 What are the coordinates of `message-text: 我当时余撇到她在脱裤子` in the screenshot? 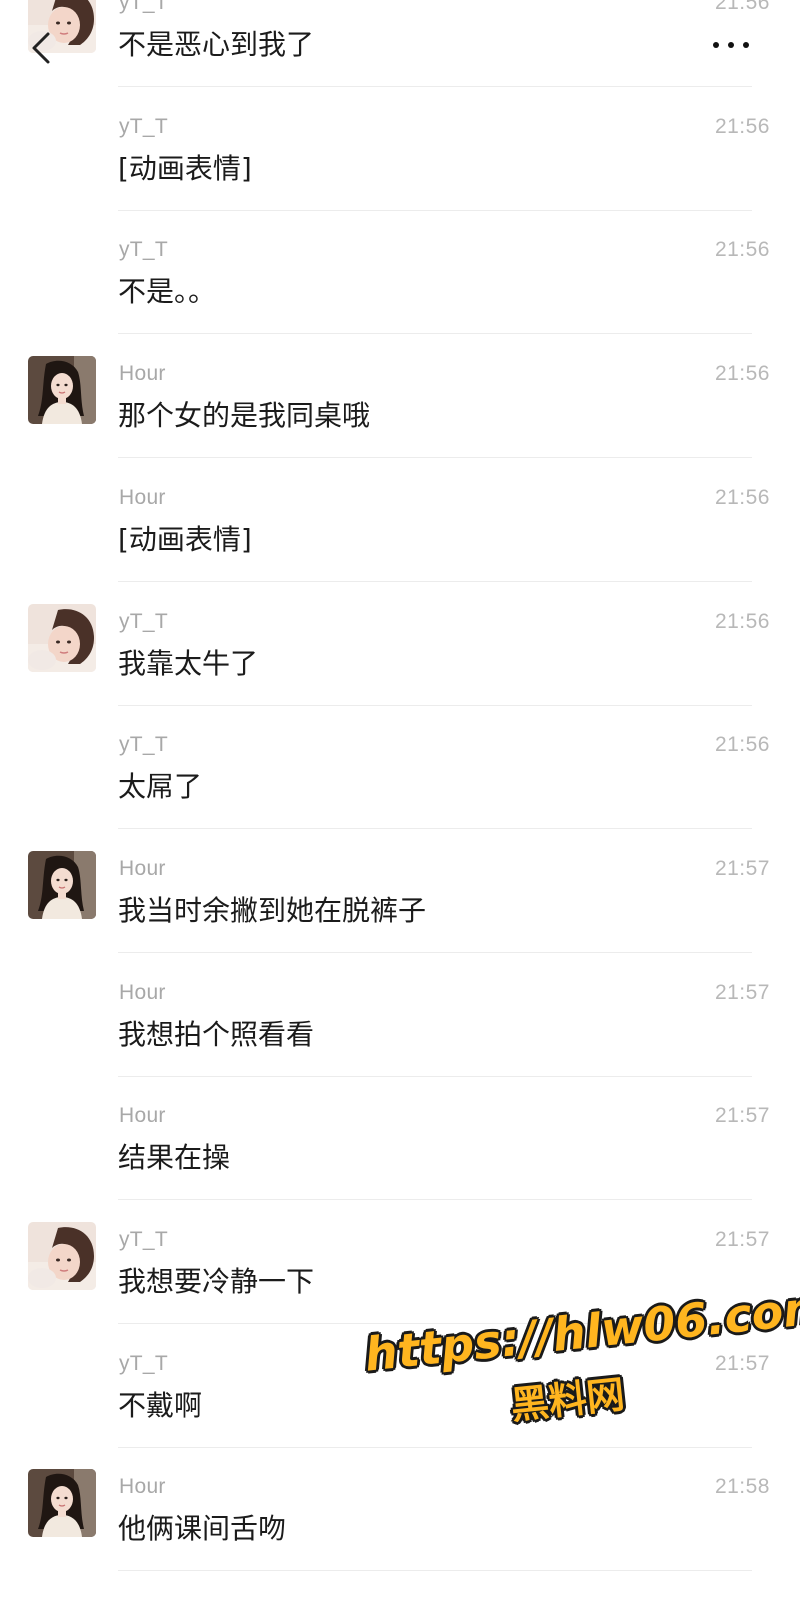 It's located at (272, 910).